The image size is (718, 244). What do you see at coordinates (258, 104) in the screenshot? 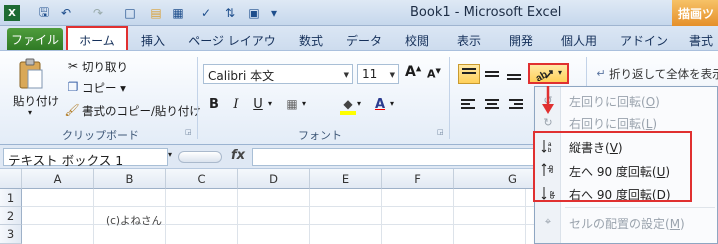
I see `underline-button: U` at bounding box center [258, 104].